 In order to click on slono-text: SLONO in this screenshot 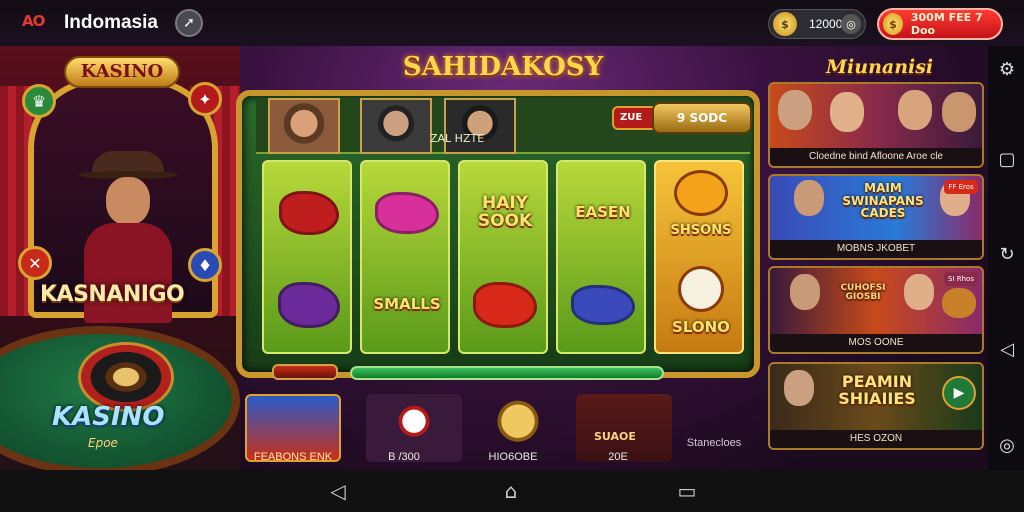, I will do `click(701, 327)`.